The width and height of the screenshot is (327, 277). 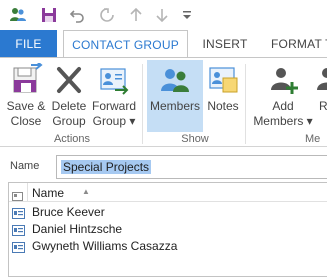 I want to click on list-item: Daniel Hintzsche, so click(x=168, y=228).